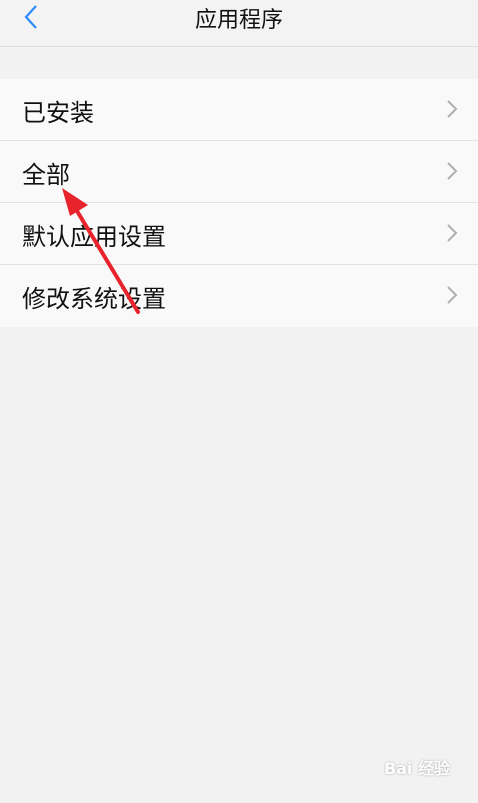  I want to click on page-title: 应用程序, so click(238, 20).